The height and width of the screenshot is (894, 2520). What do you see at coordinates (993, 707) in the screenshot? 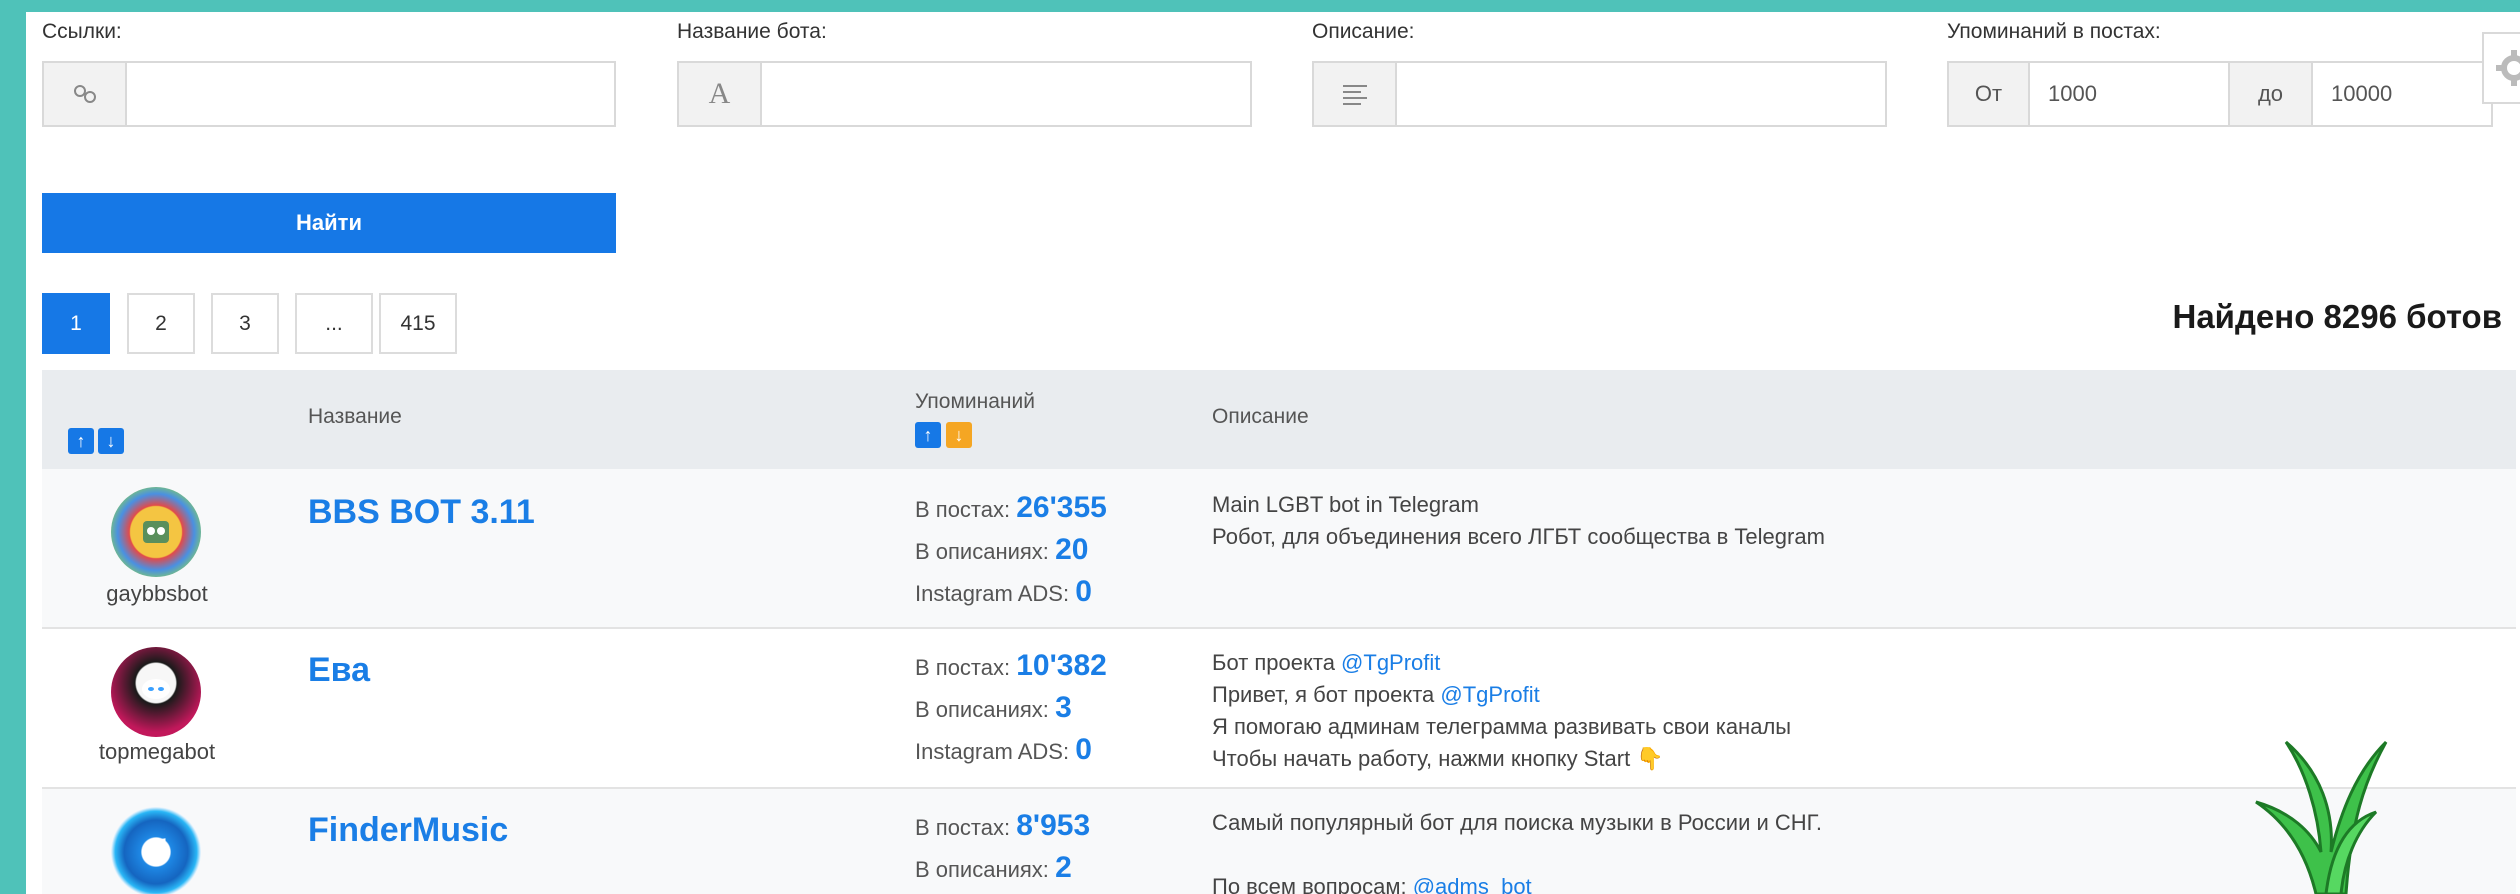
I see `descriptions-stat: В описаниях: 3` at bounding box center [993, 707].